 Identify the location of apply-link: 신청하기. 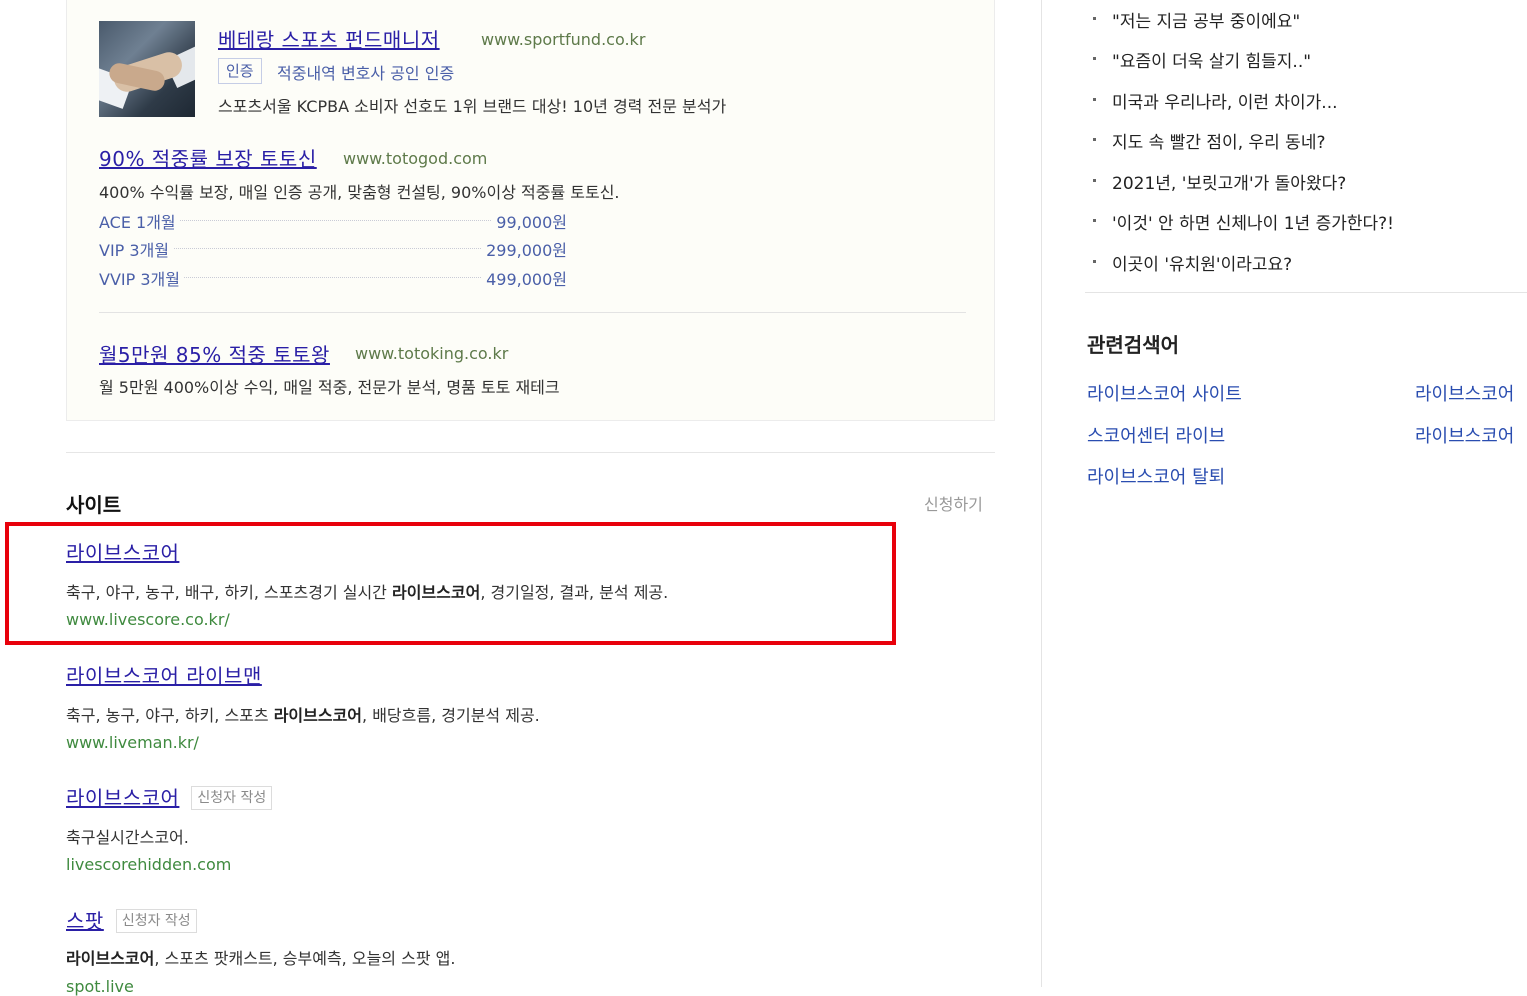
(953, 503).